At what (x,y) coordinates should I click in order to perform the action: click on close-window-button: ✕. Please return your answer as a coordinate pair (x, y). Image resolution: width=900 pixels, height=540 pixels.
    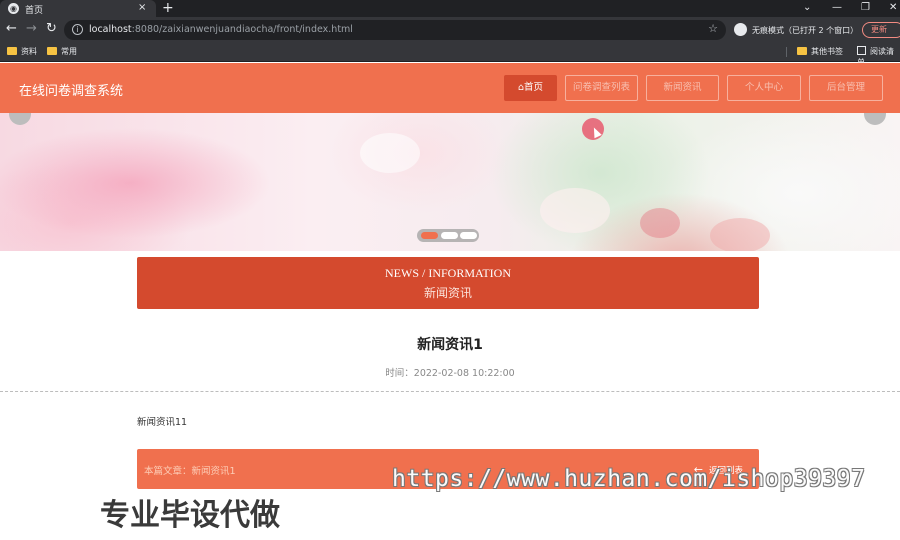
    Looking at the image, I should click on (893, 8).